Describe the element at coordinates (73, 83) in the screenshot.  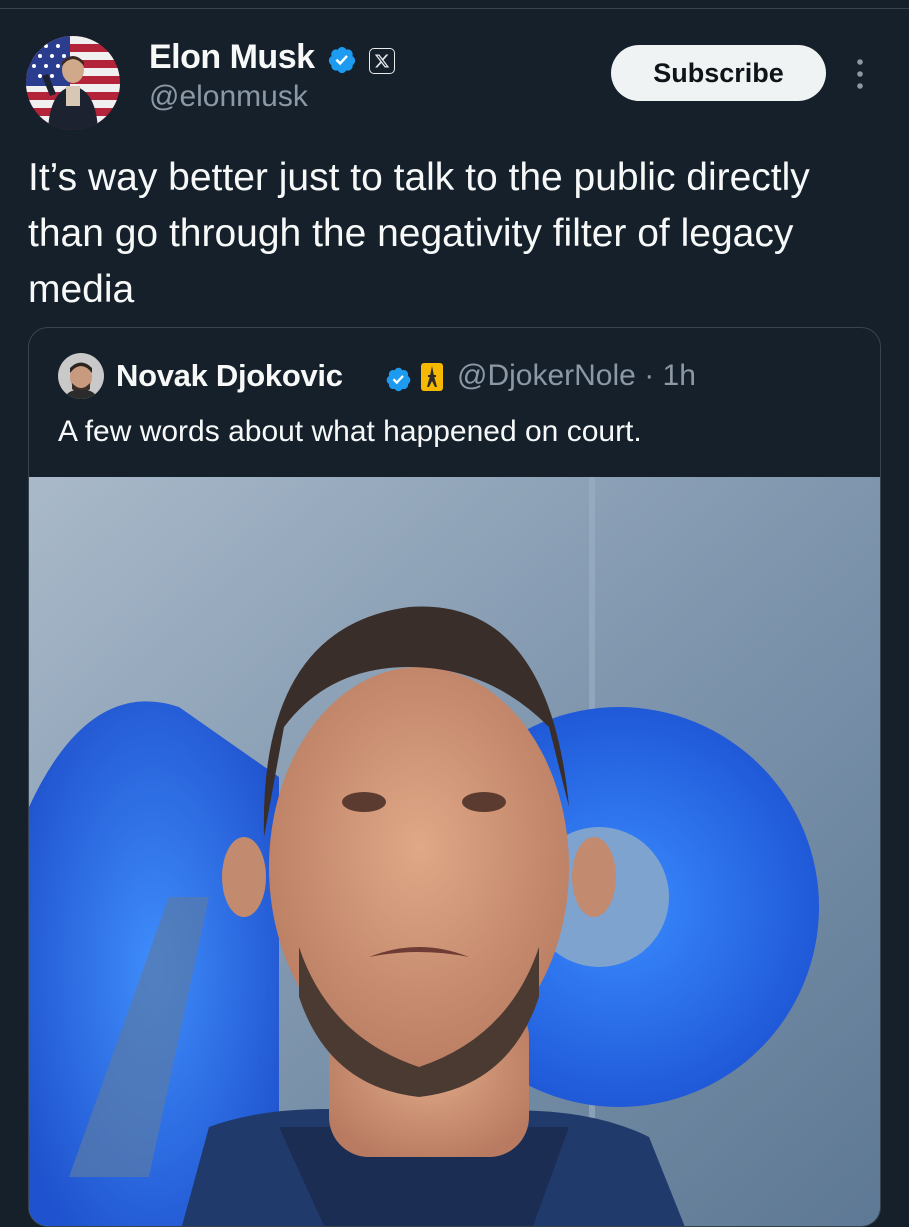
I see `author-avatar` at that location.